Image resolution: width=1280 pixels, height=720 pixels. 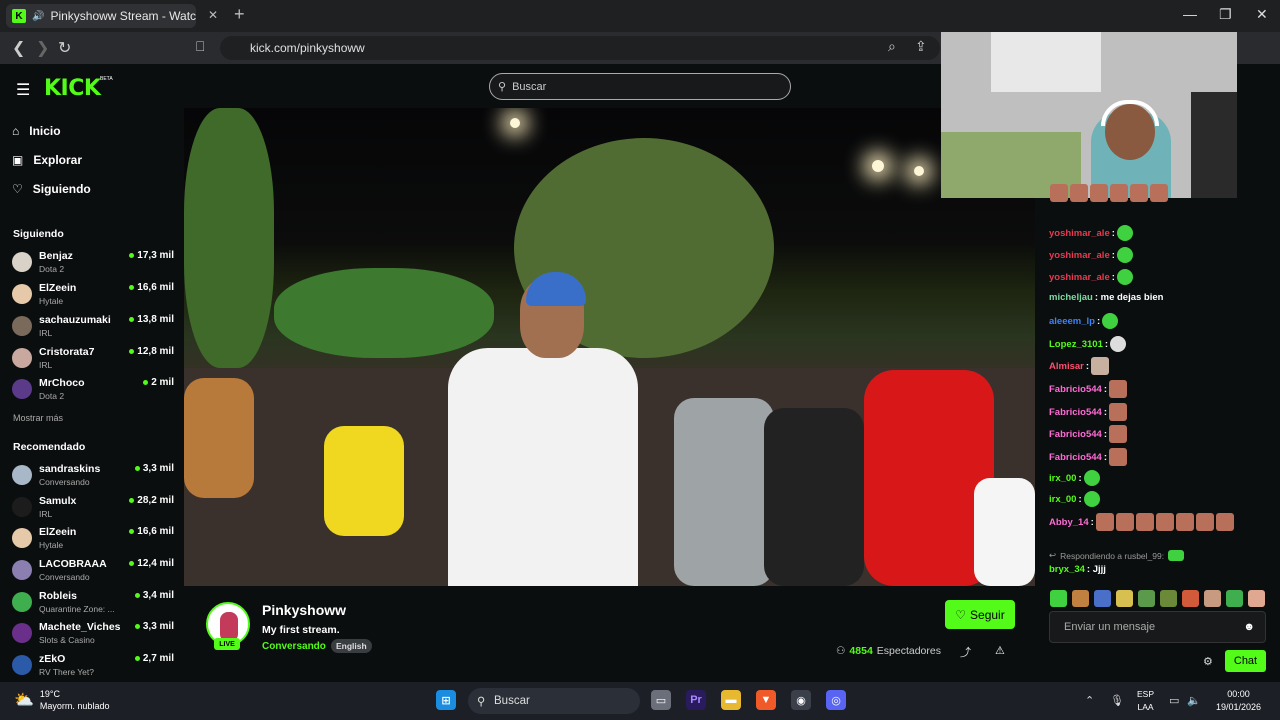 I want to click on file-explorer-icon: ▬, so click(x=731, y=700).